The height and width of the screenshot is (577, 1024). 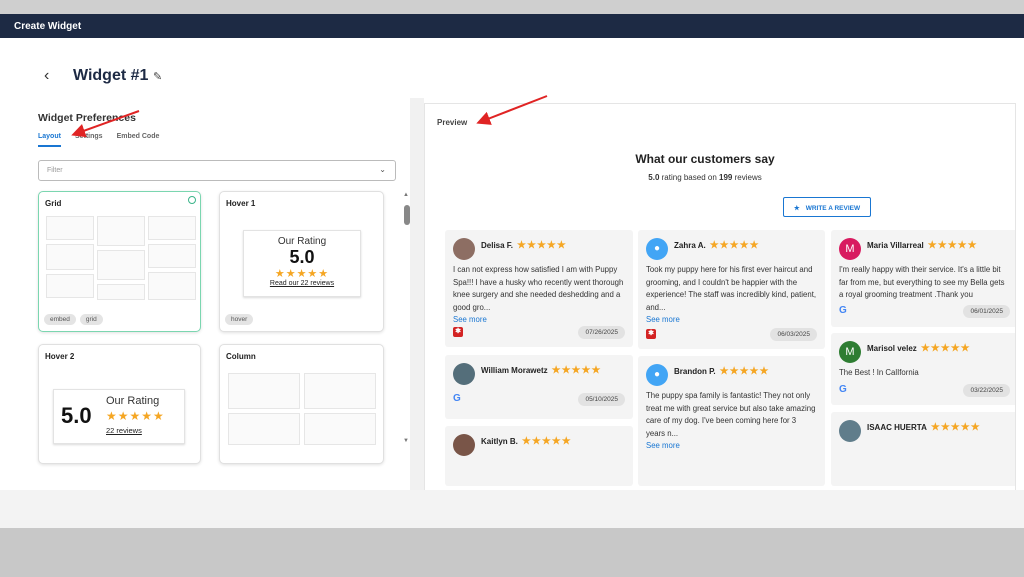 What do you see at coordinates (192, 200) in the screenshot?
I see `selected-check-icon` at bounding box center [192, 200].